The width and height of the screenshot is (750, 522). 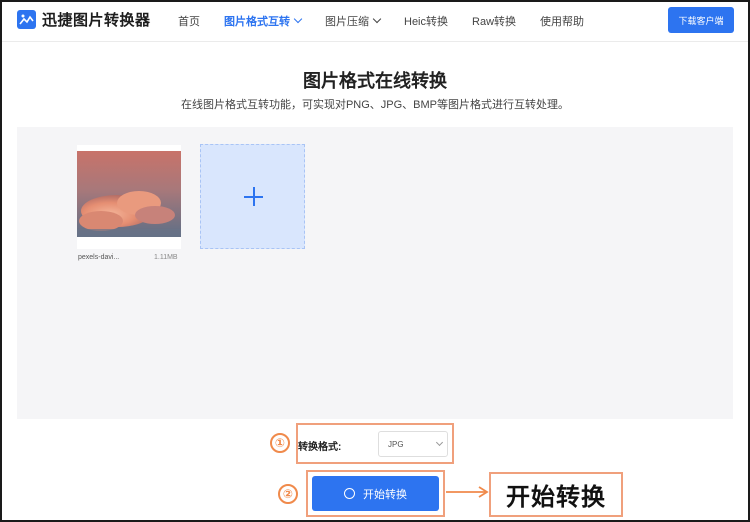 What do you see at coordinates (375, 81) in the screenshot?
I see `page-title: 图片格式在线转换` at bounding box center [375, 81].